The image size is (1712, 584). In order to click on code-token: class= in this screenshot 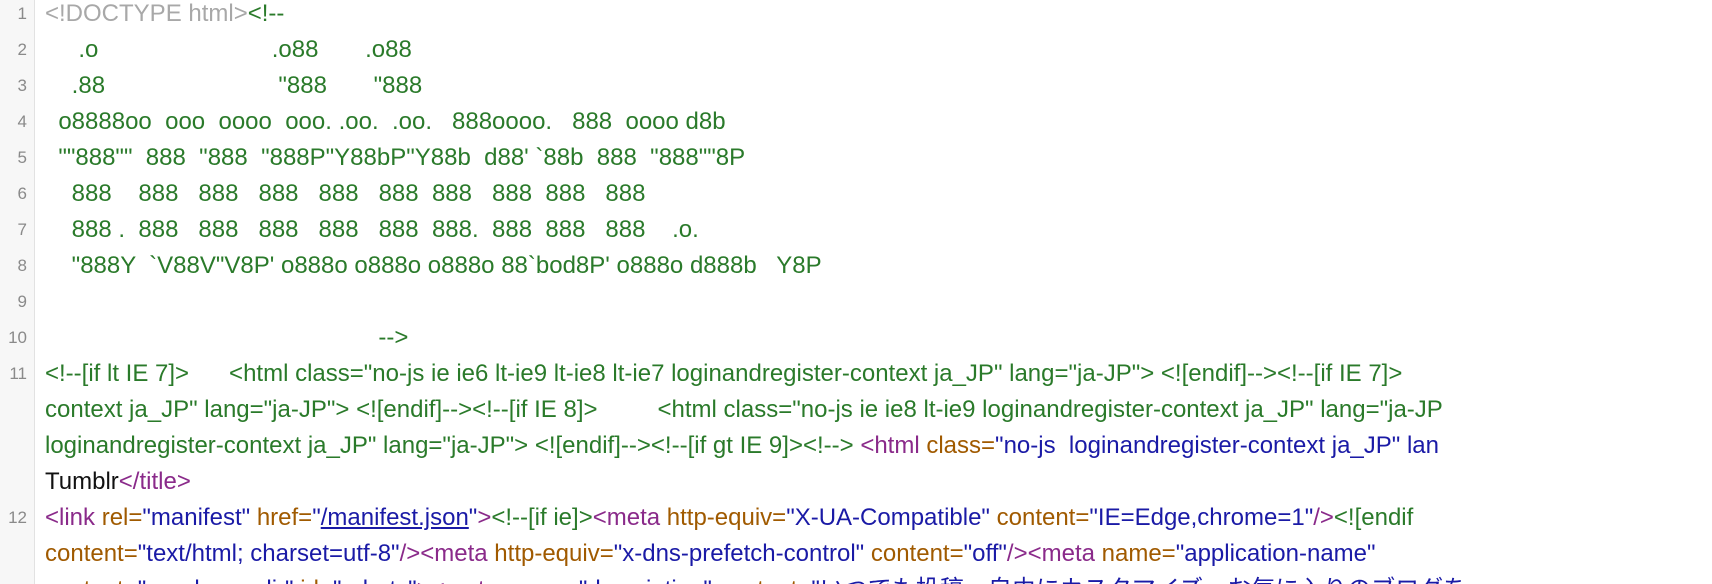, I will do `click(961, 445)`.